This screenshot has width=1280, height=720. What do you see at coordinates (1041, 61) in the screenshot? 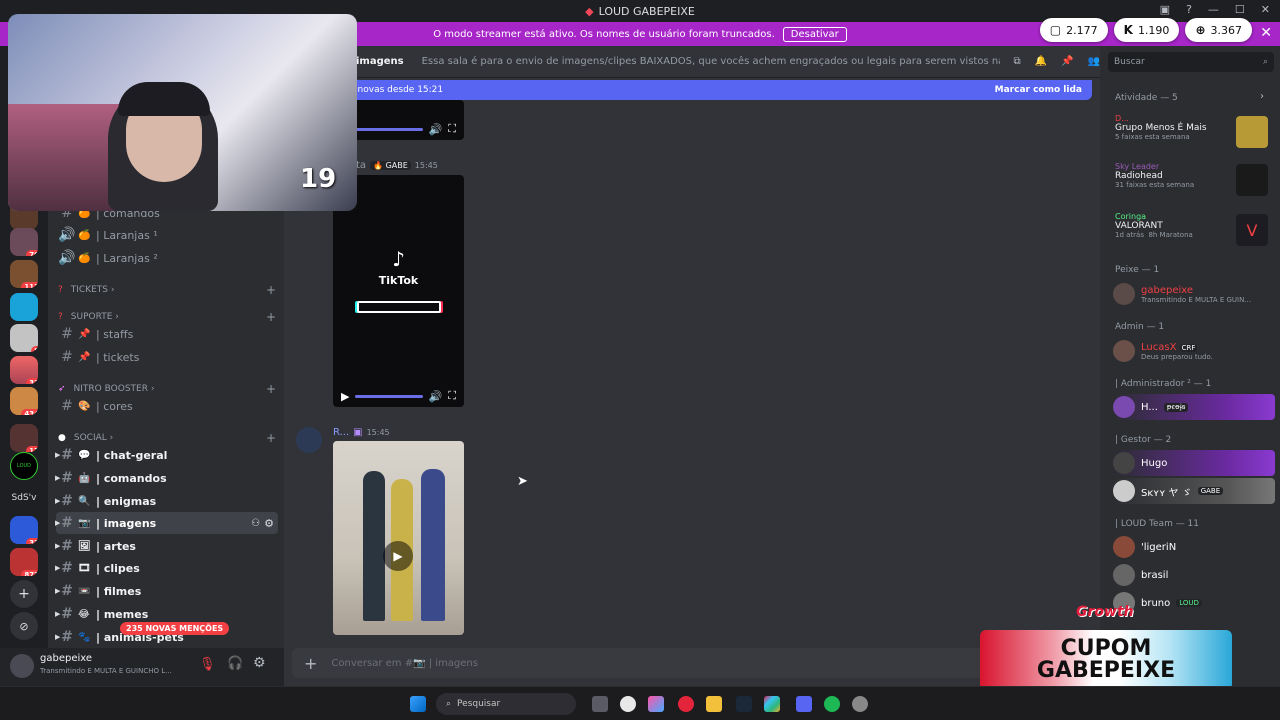
I see `bell-icon: 🔔` at bounding box center [1041, 61].